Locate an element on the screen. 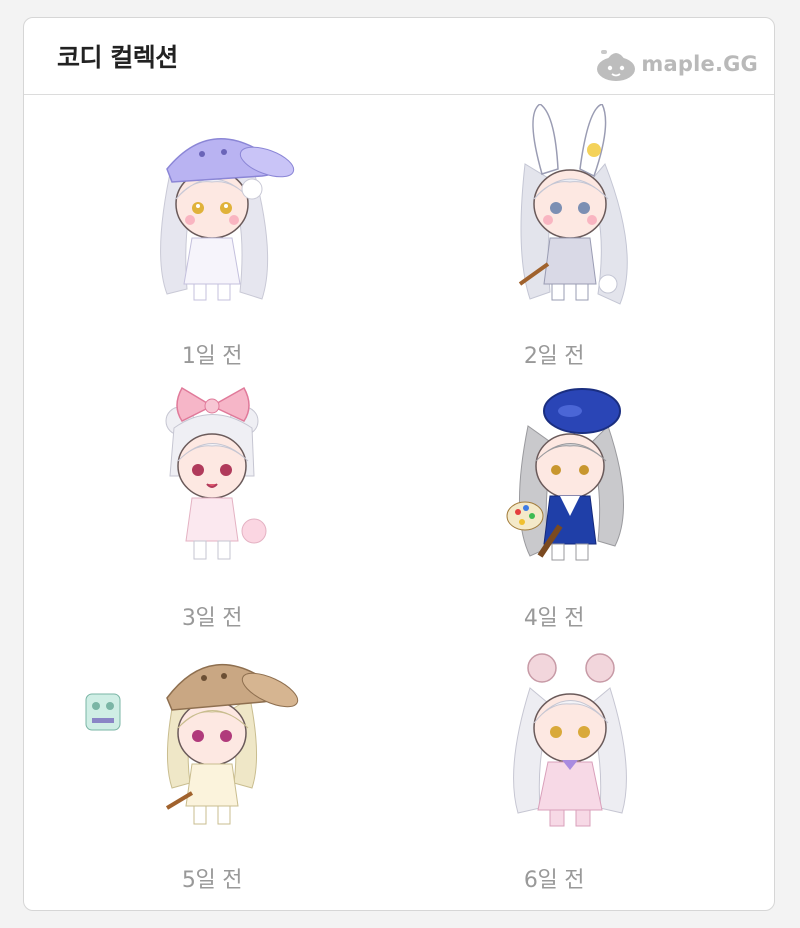  collection-item: 1일 전 is located at coordinates (212, 232).